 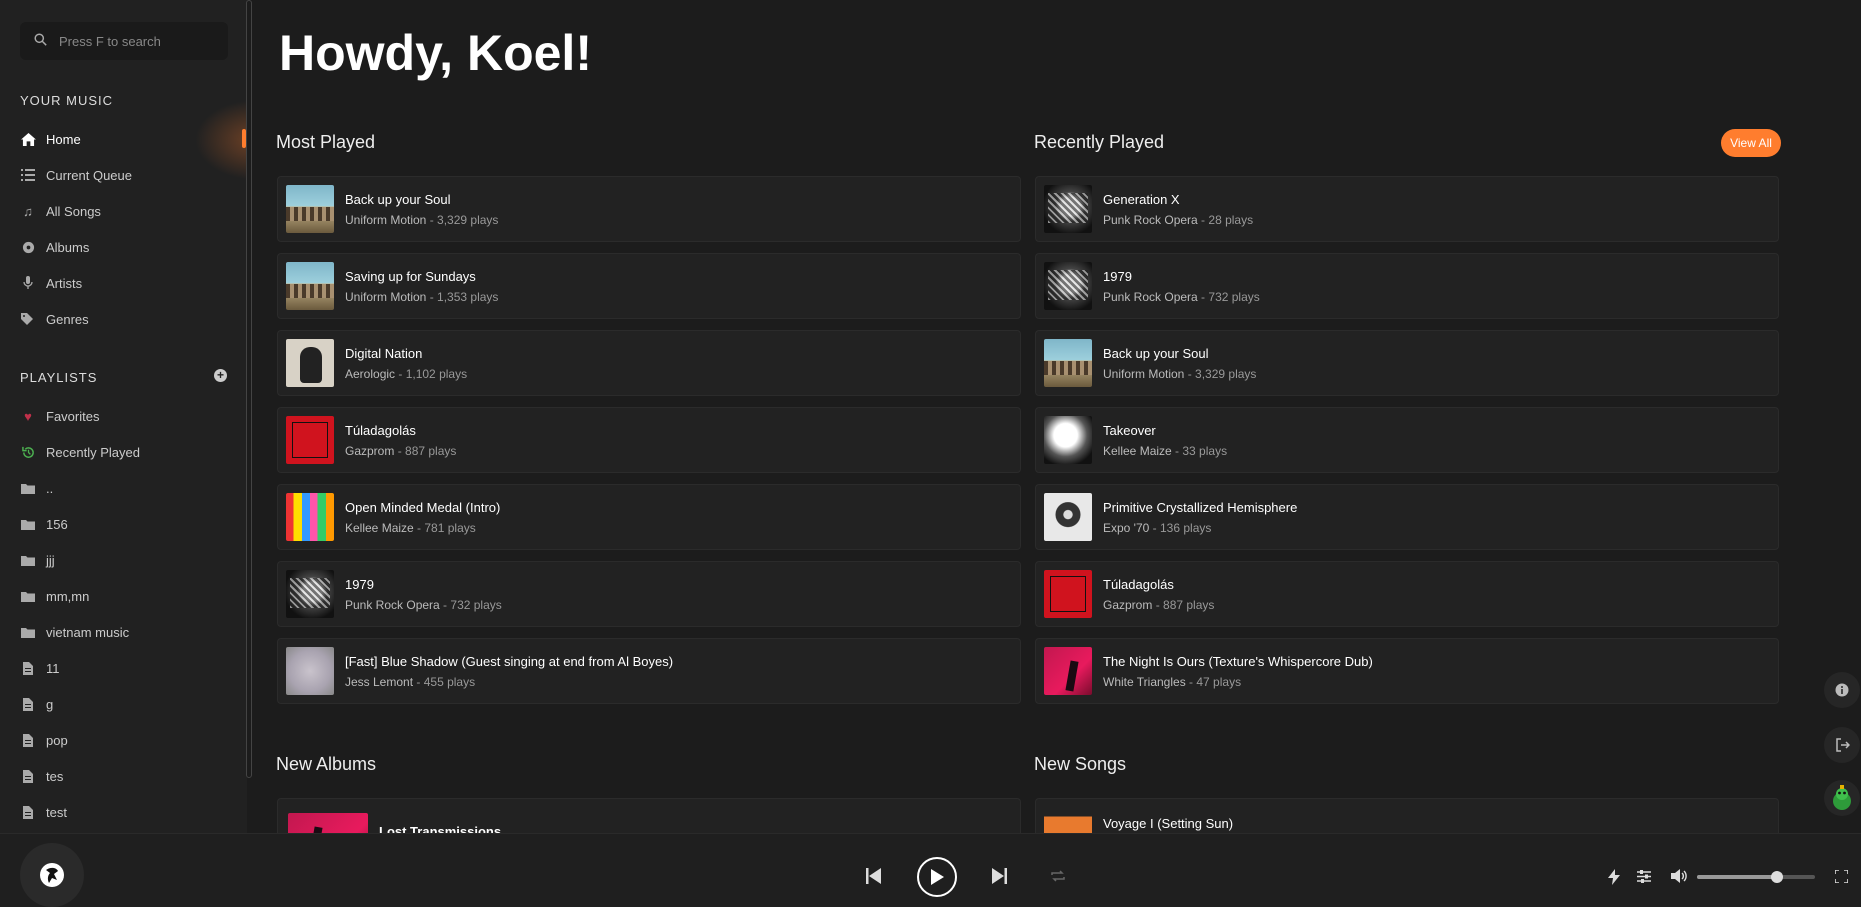 What do you see at coordinates (1205, 450) in the screenshot?
I see `play-count: 33 plays` at bounding box center [1205, 450].